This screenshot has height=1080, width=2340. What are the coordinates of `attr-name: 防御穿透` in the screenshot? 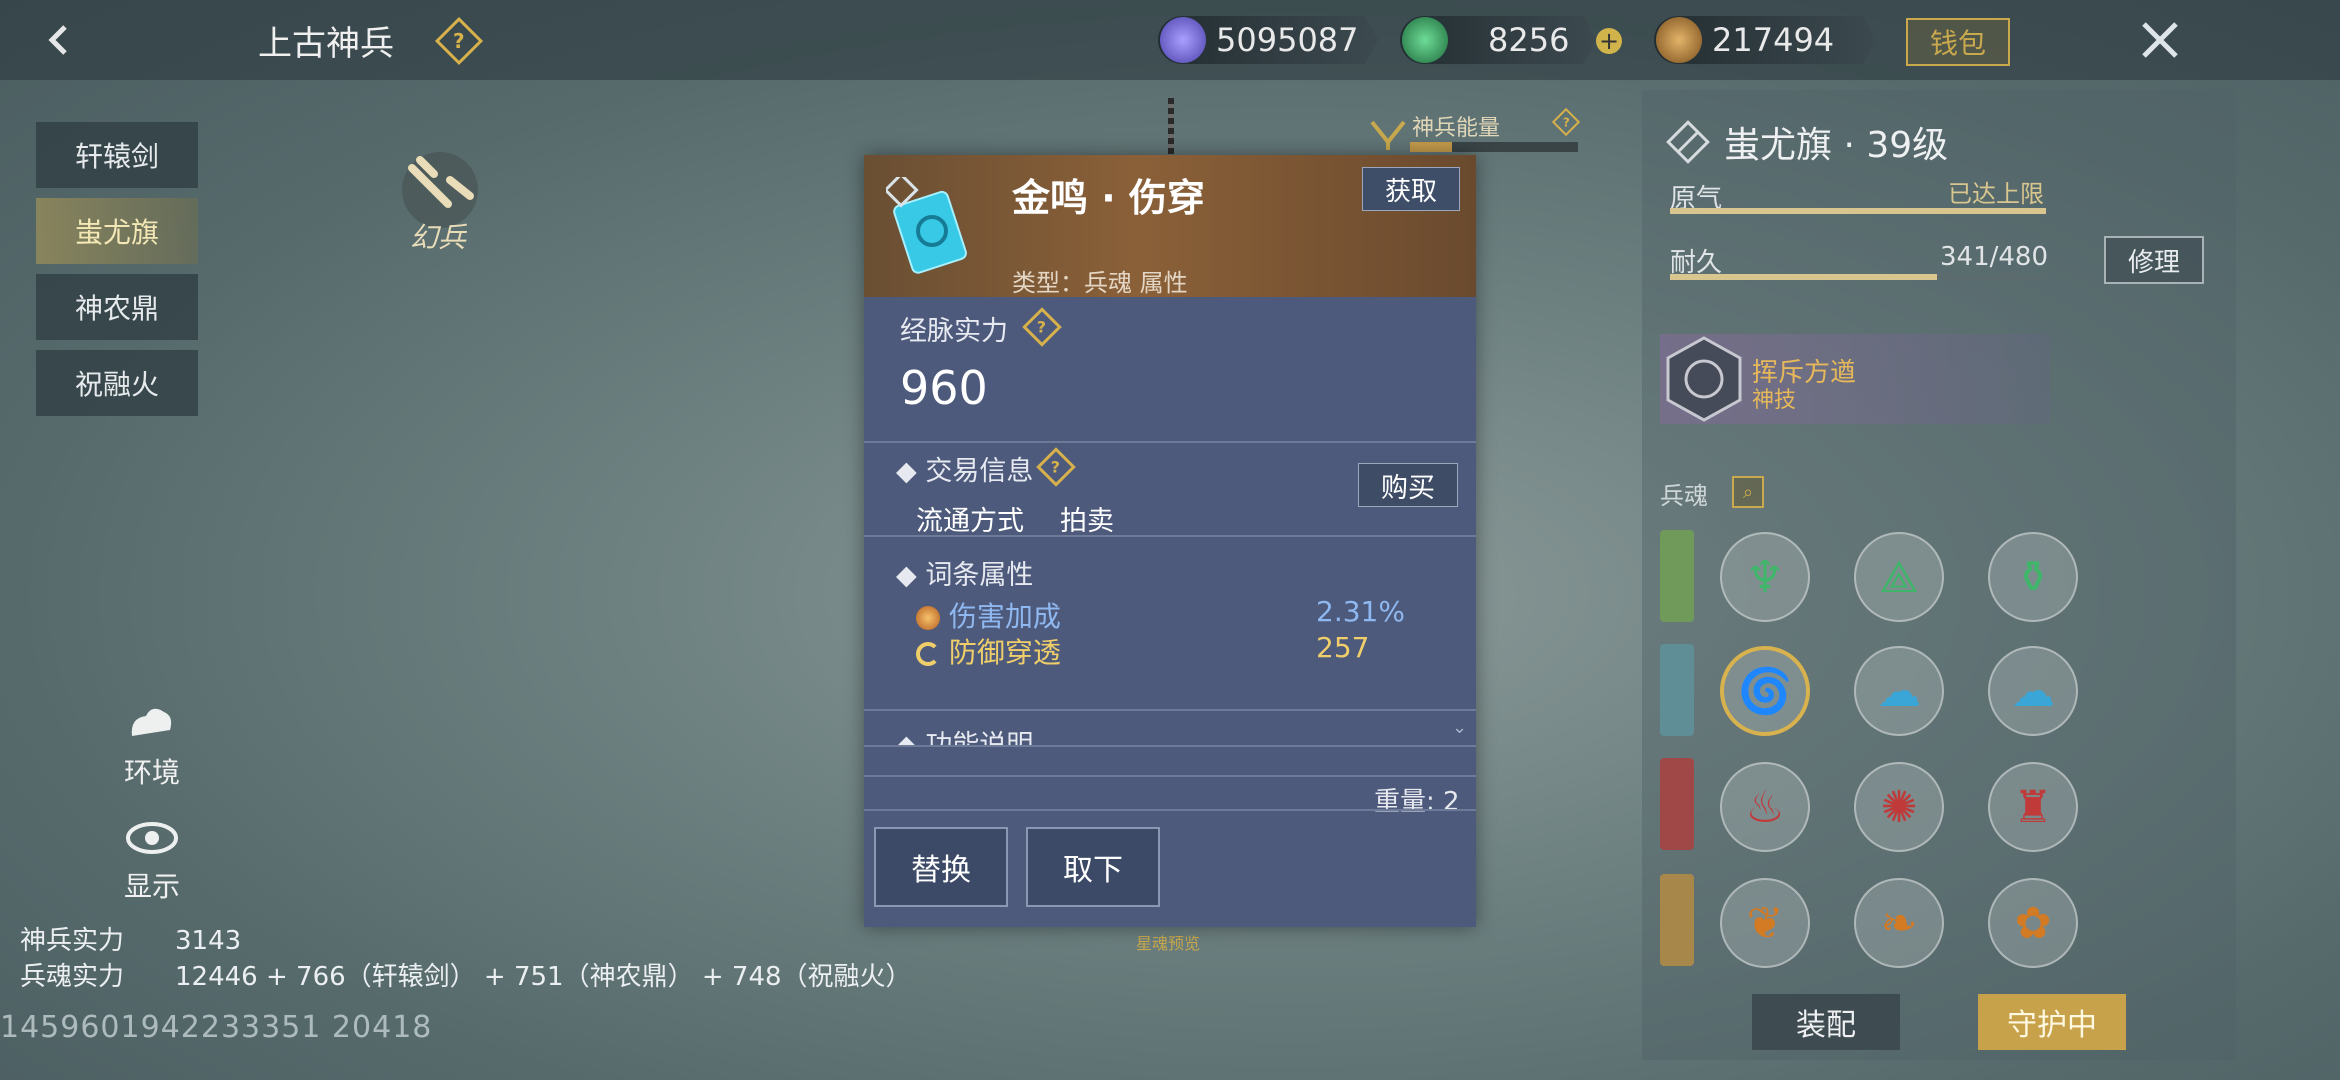 It's located at (1004, 652).